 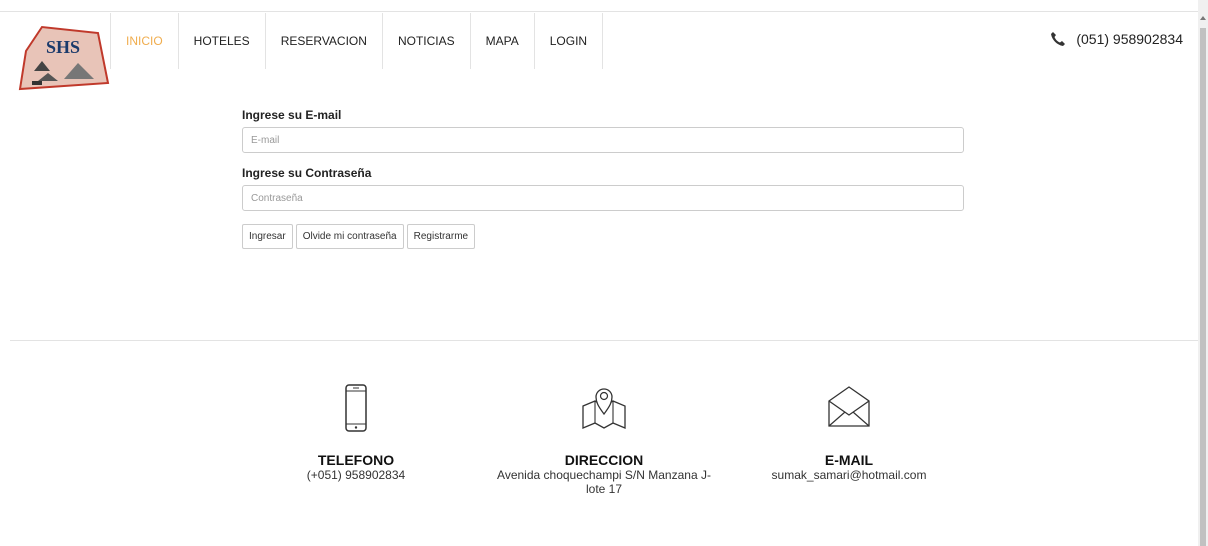 What do you see at coordinates (849, 406) in the screenshot?
I see `envelope-icon` at bounding box center [849, 406].